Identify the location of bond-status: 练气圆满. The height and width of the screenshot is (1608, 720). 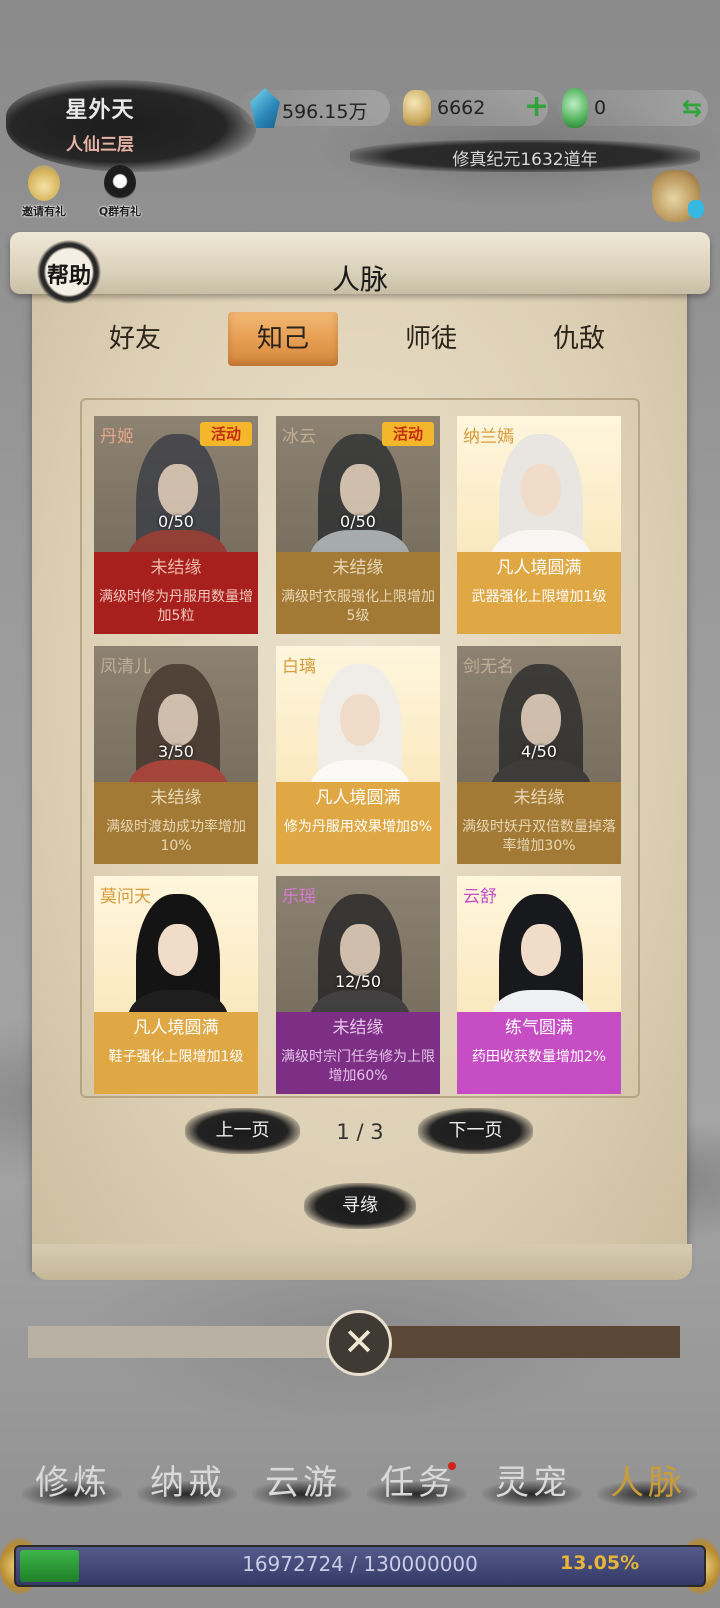
(539, 1028).